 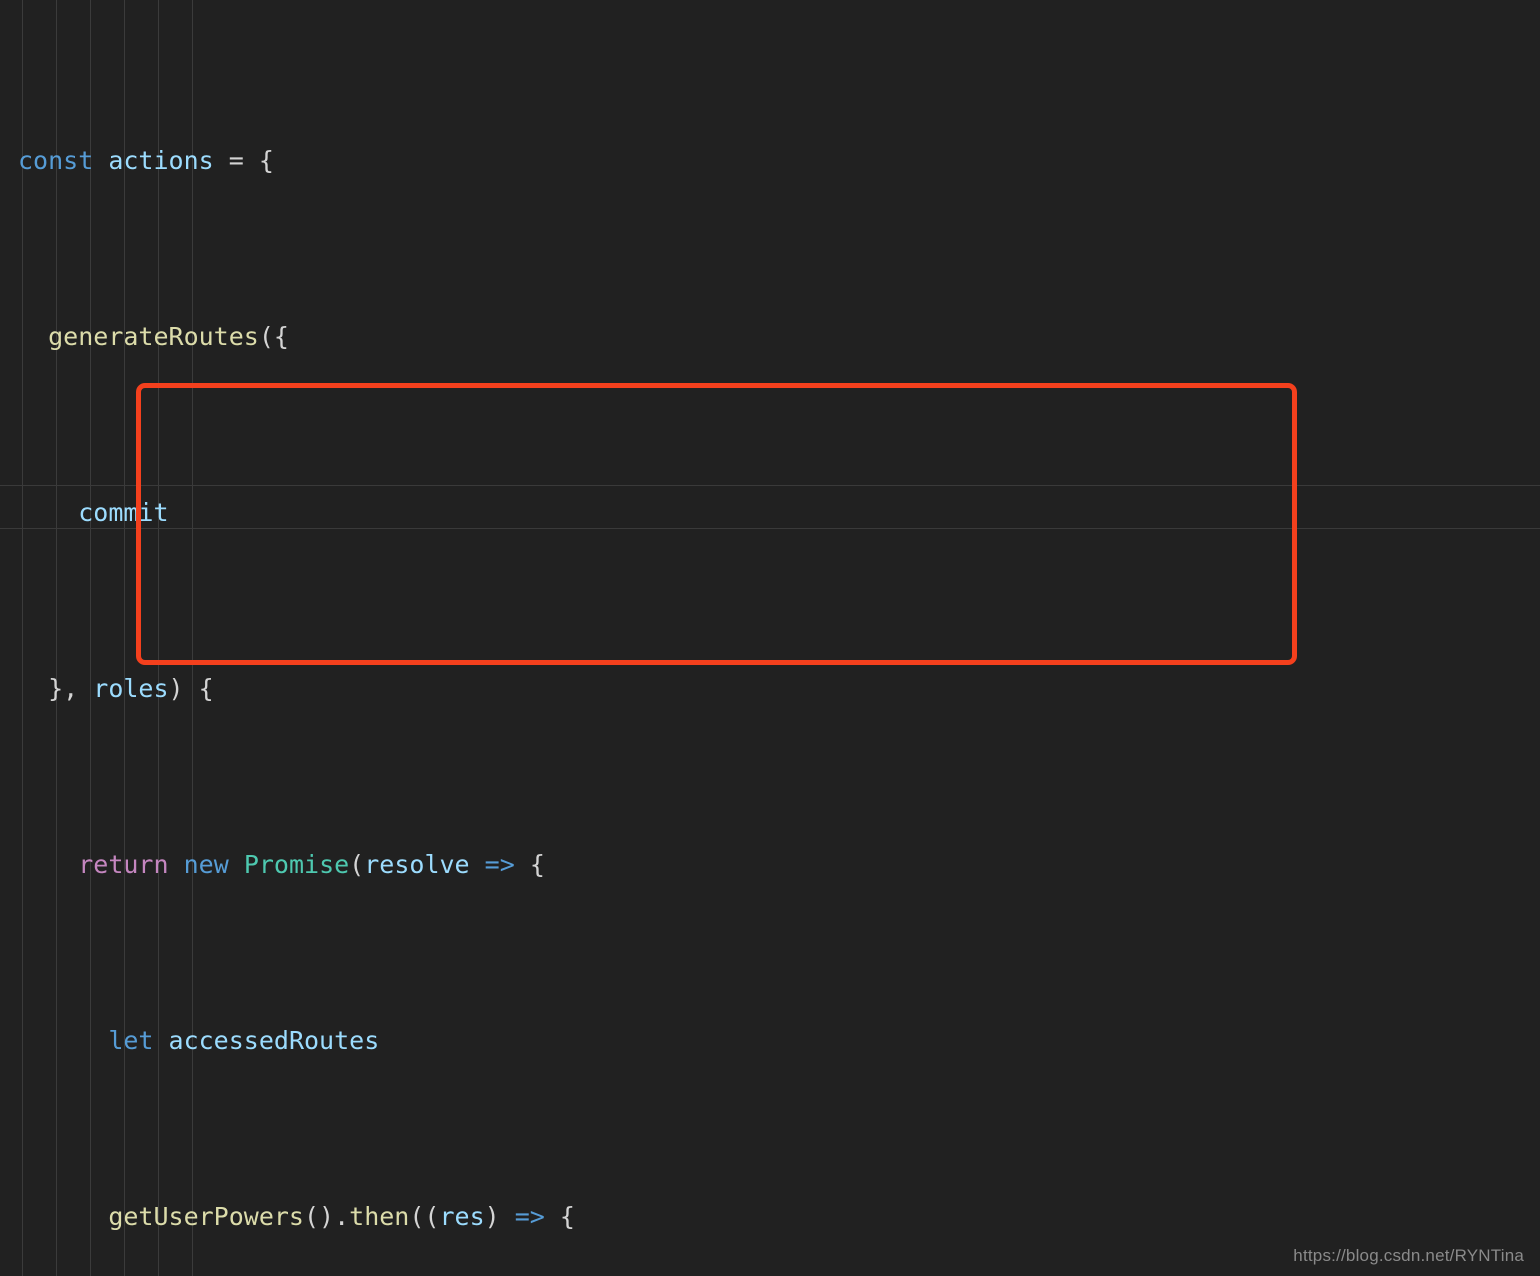 I want to click on token-function: generateRoutes, so click(x=153, y=336).